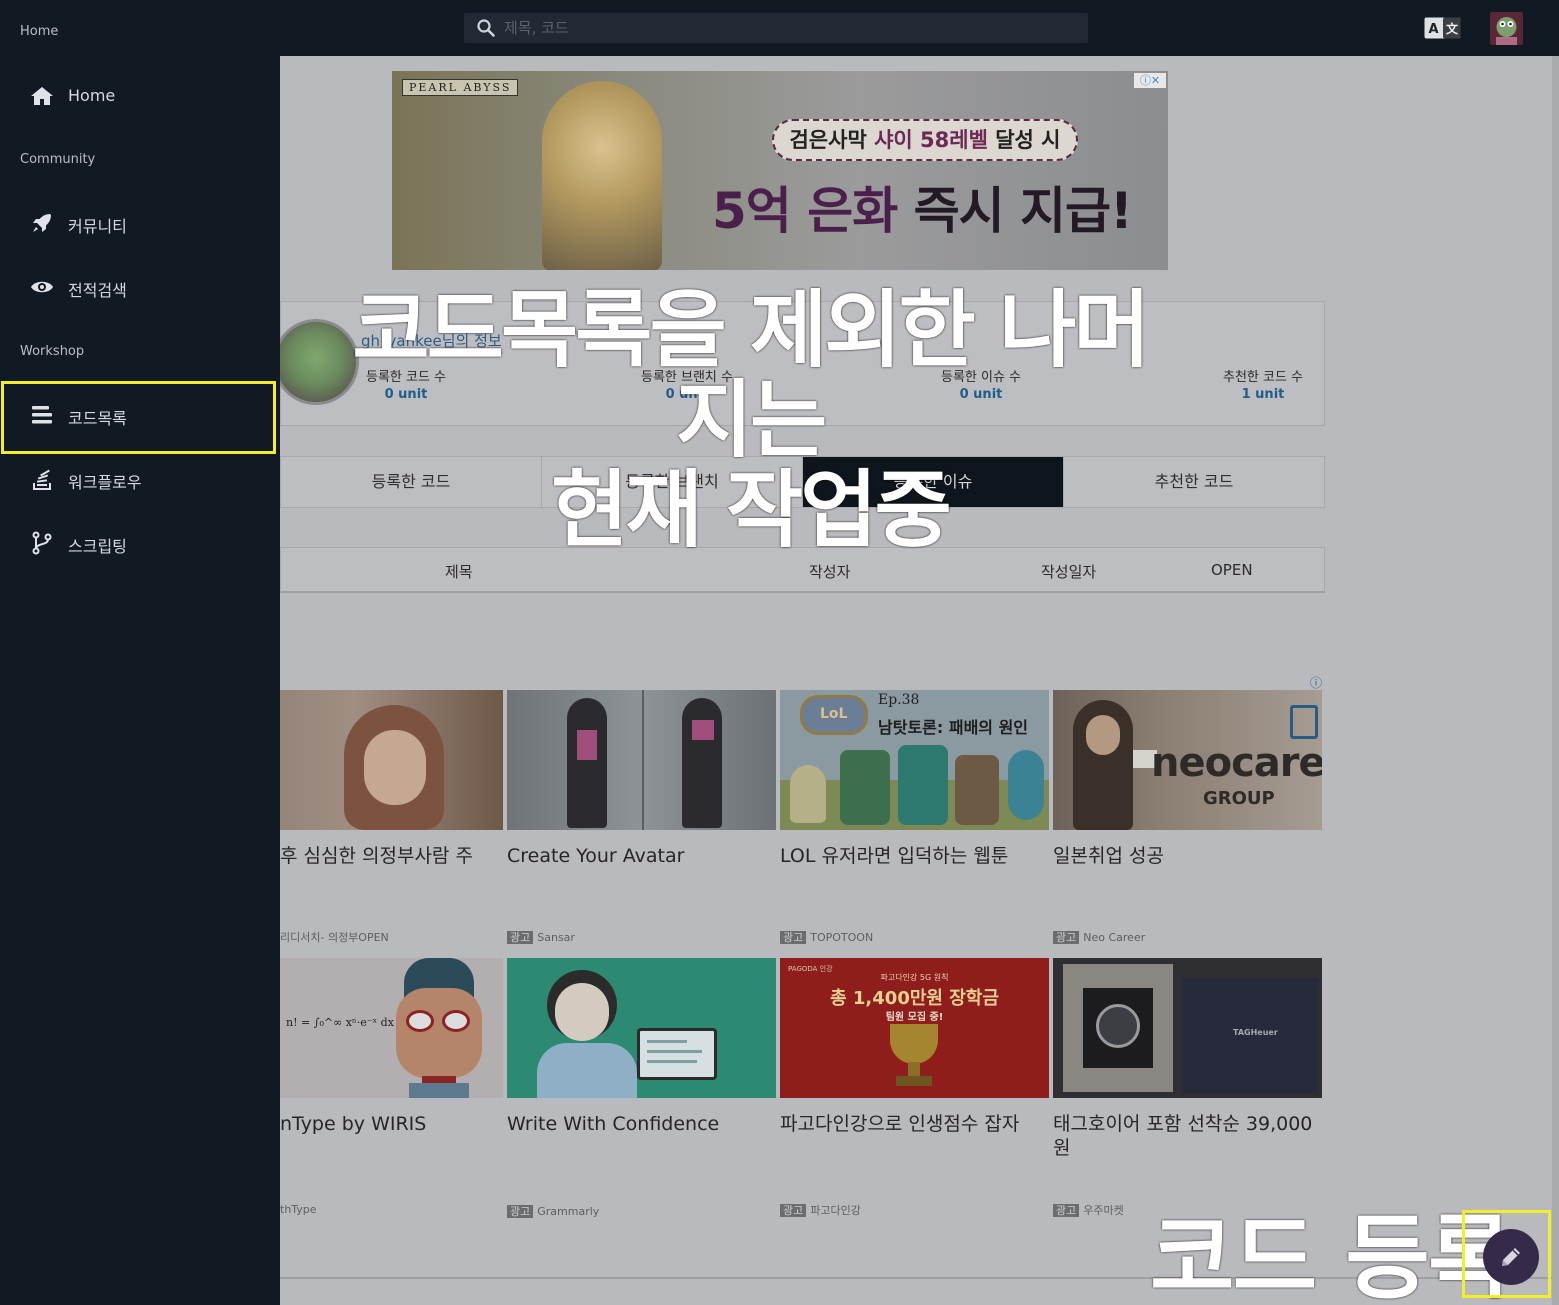 This screenshot has height=1305, width=1559. What do you see at coordinates (92, 95) in the screenshot?
I see `sidebar-item-label: Home` at bounding box center [92, 95].